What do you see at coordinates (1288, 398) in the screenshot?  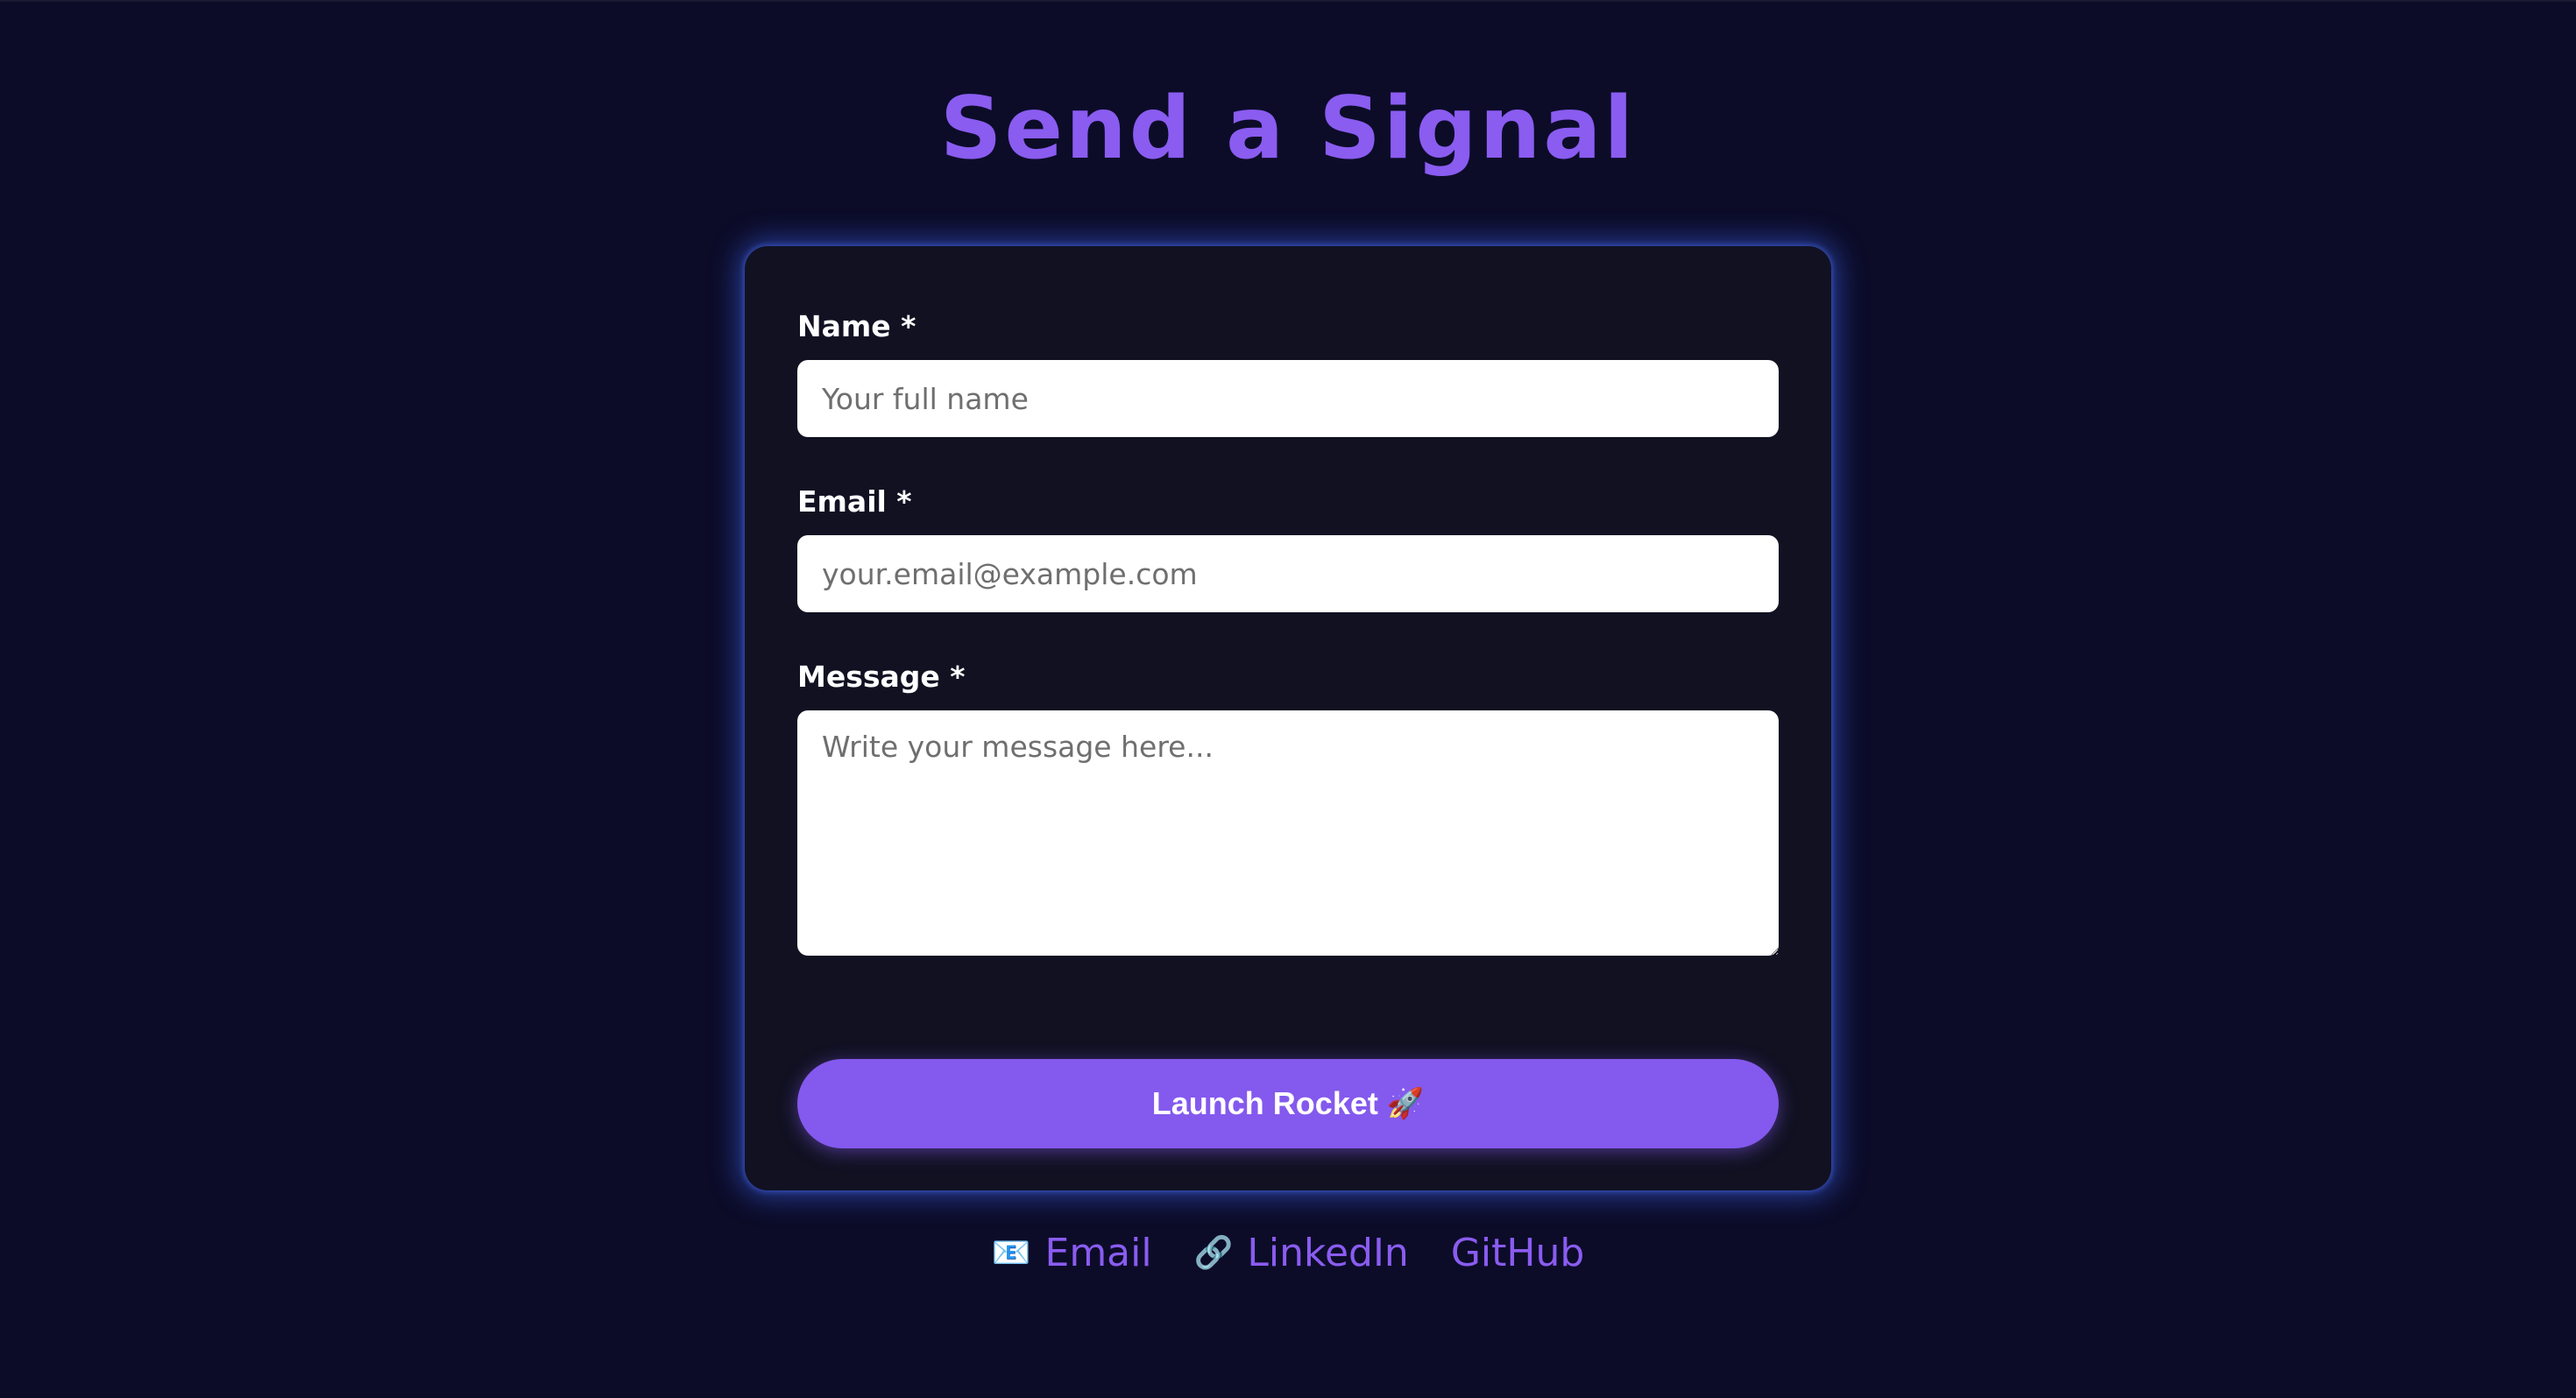 I see `name-input` at bounding box center [1288, 398].